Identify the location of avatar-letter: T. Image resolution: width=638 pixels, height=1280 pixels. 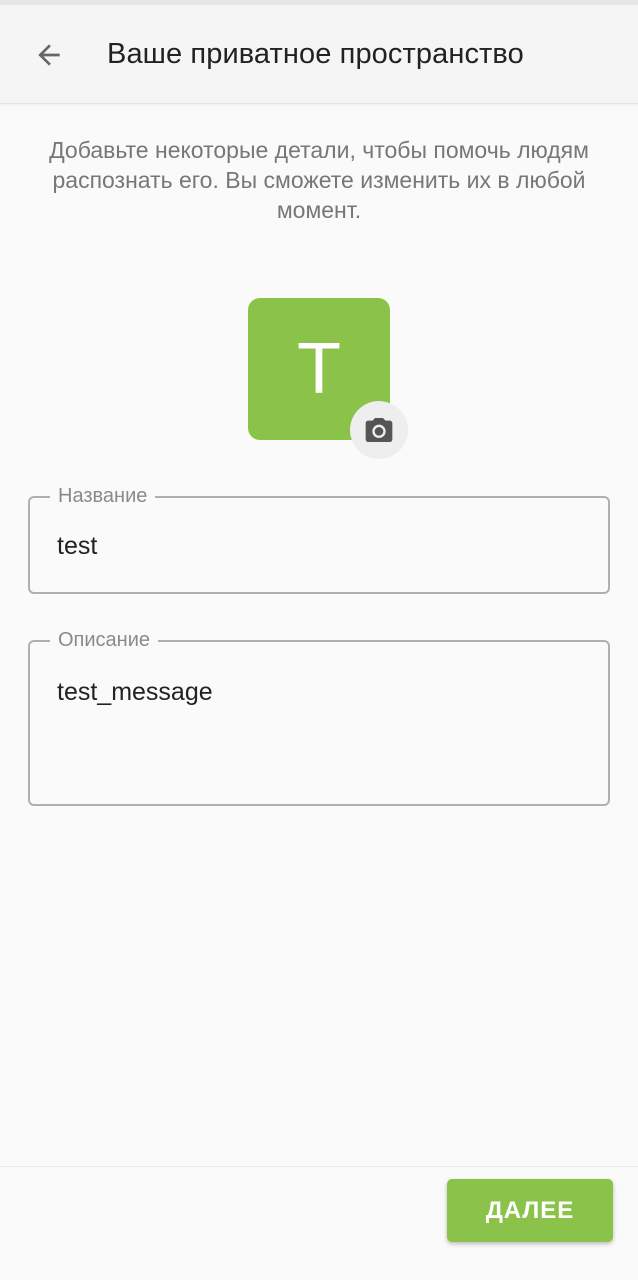
(319, 369).